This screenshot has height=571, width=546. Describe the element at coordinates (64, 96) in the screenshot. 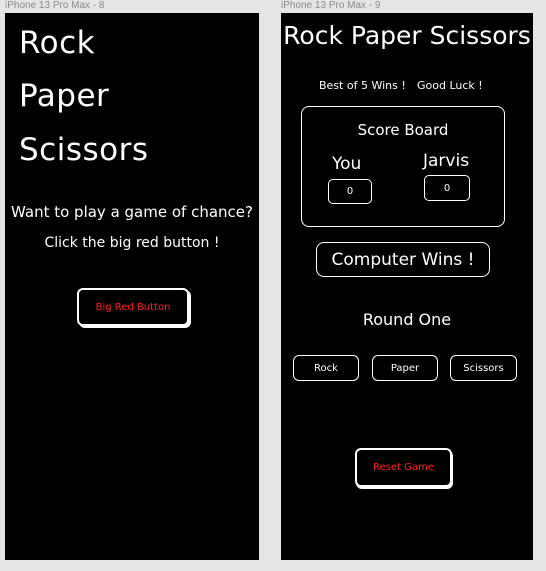

I see `title-paper: Paper` at that location.